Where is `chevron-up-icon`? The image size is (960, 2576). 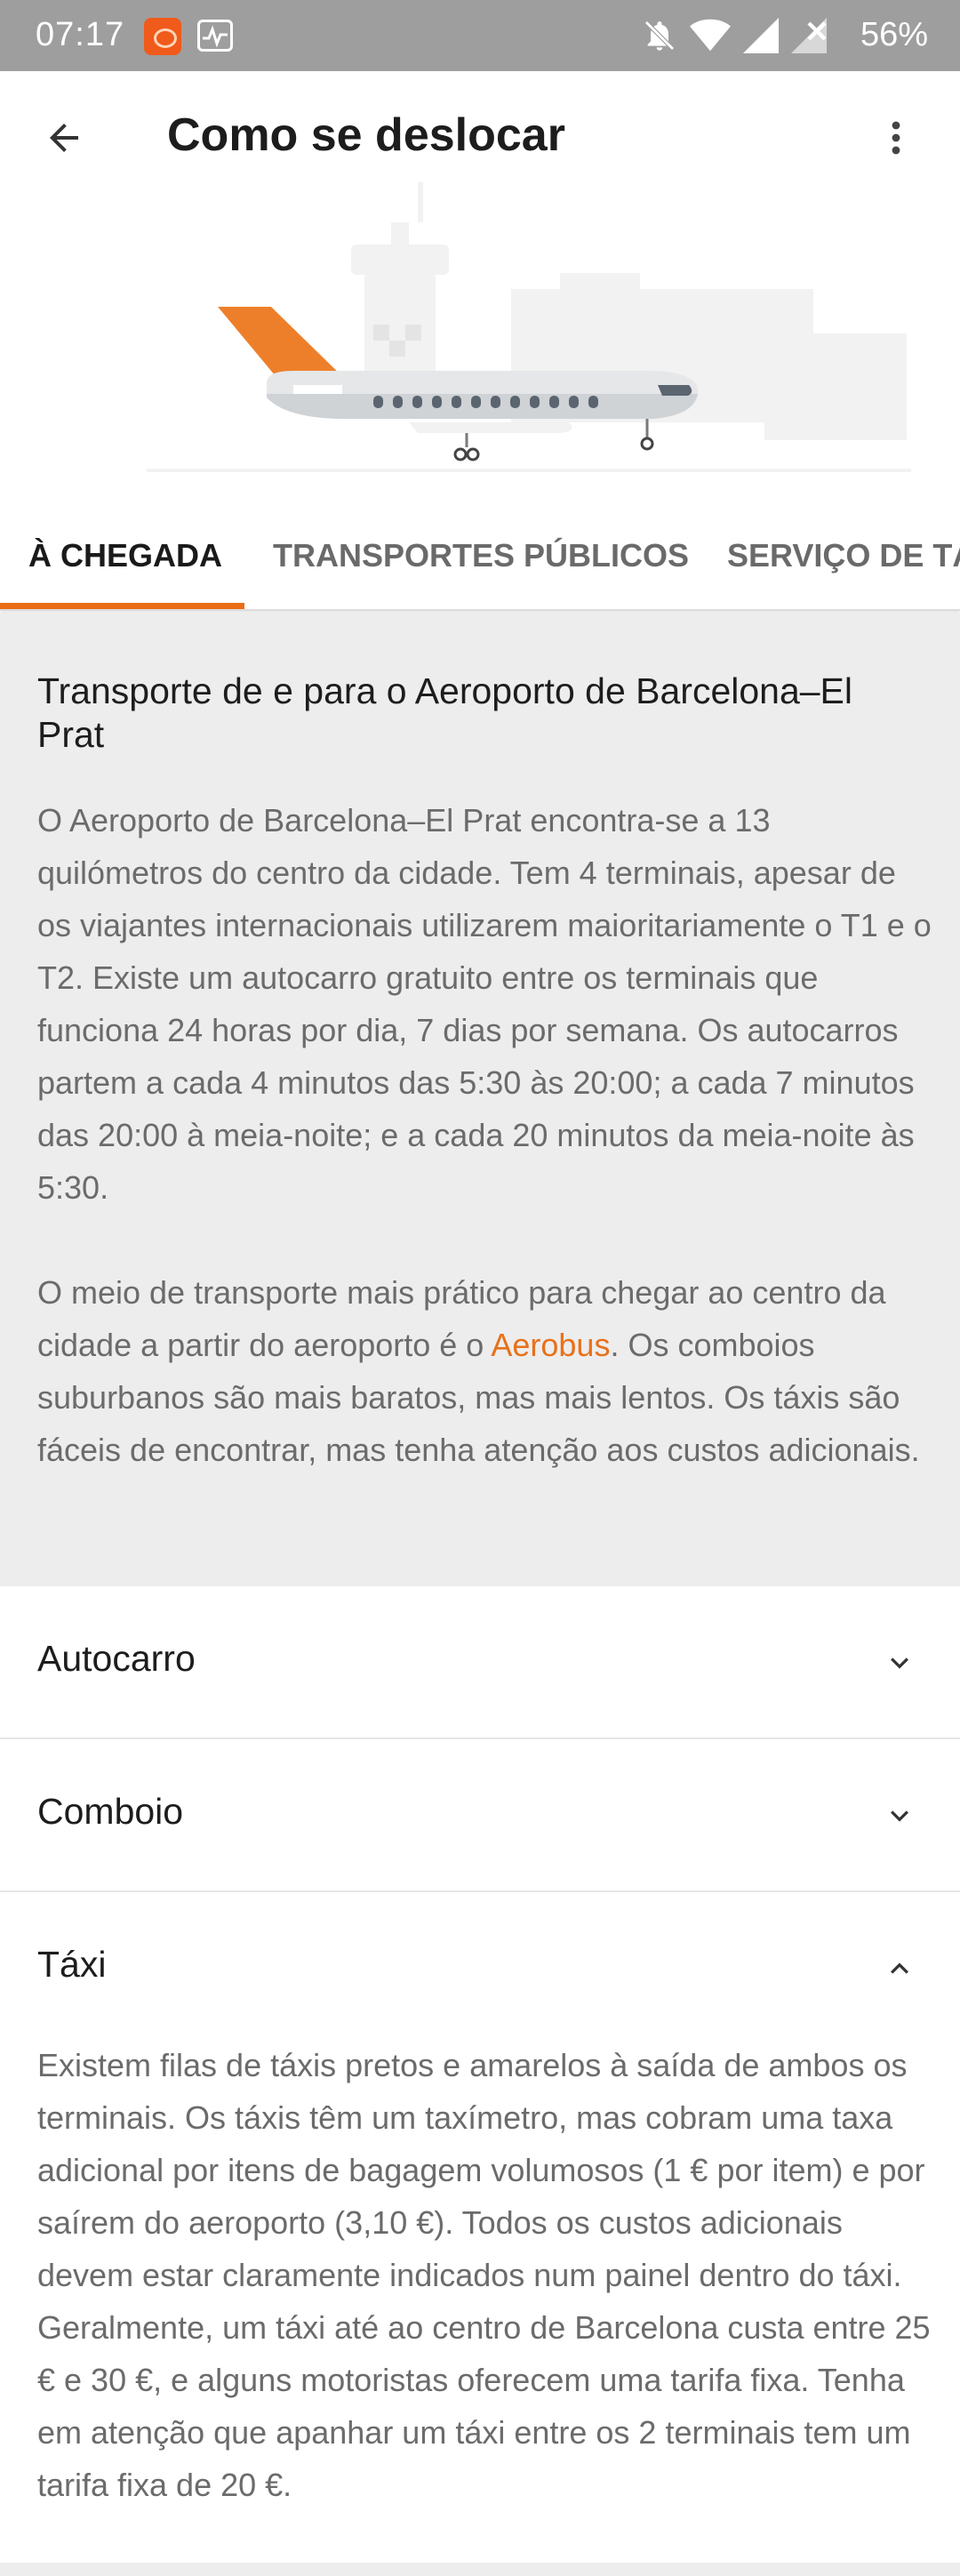 chevron-up-icon is located at coordinates (899, 1968).